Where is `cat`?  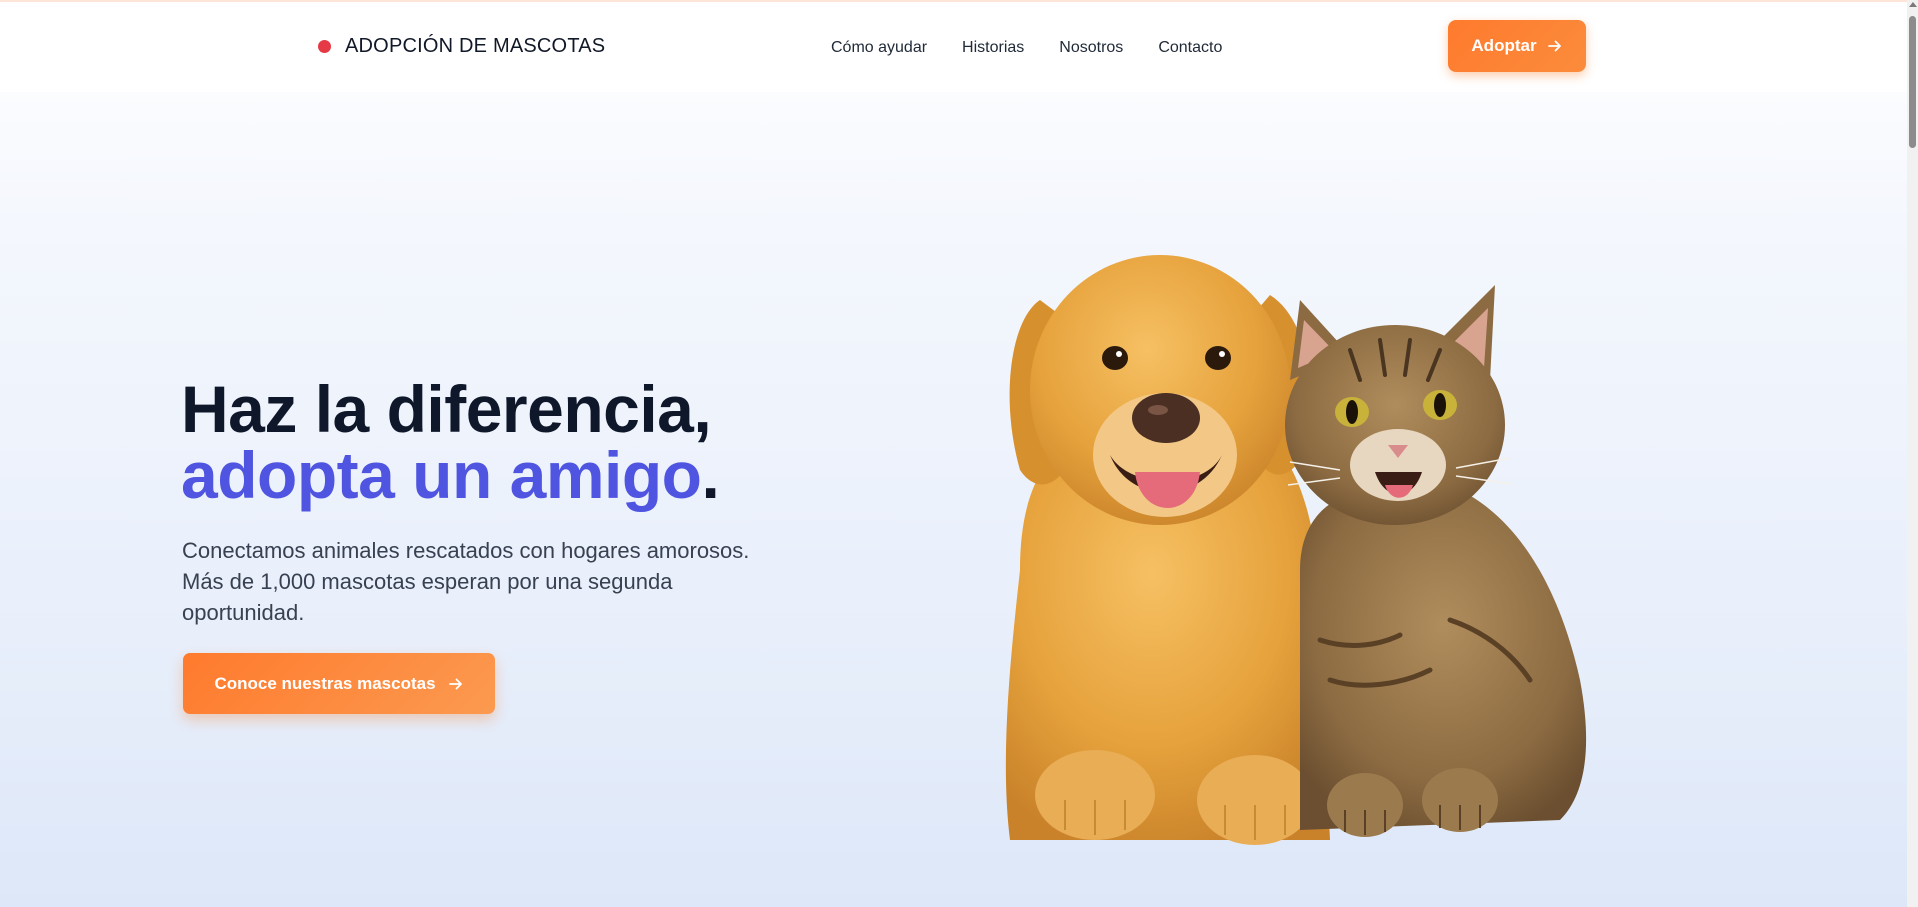
cat is located at coordinates (1436, 561).